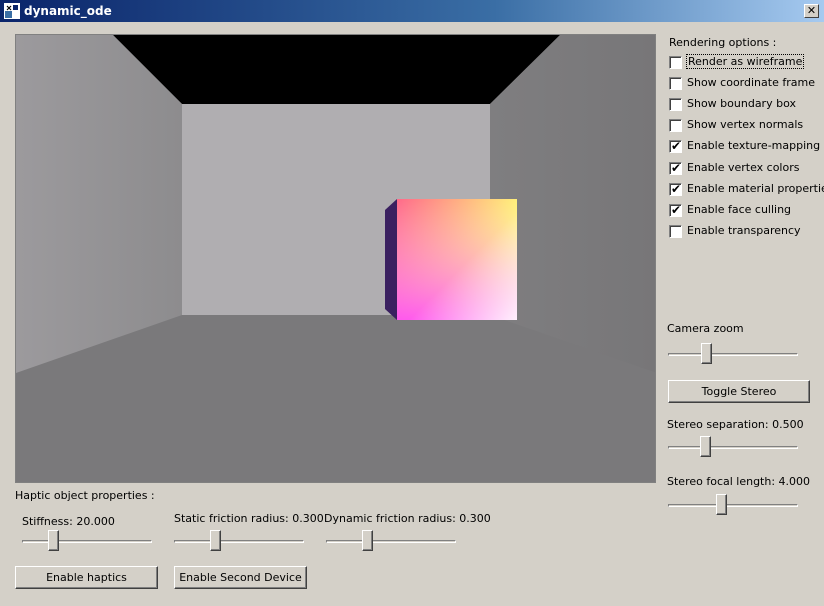 The height and width of the screenshot is (606, 824). What do you see at coordinates (755, 188) in the screenshot?
I see `checkbox-label: Enable material properties` at bounding box center [755, 188].